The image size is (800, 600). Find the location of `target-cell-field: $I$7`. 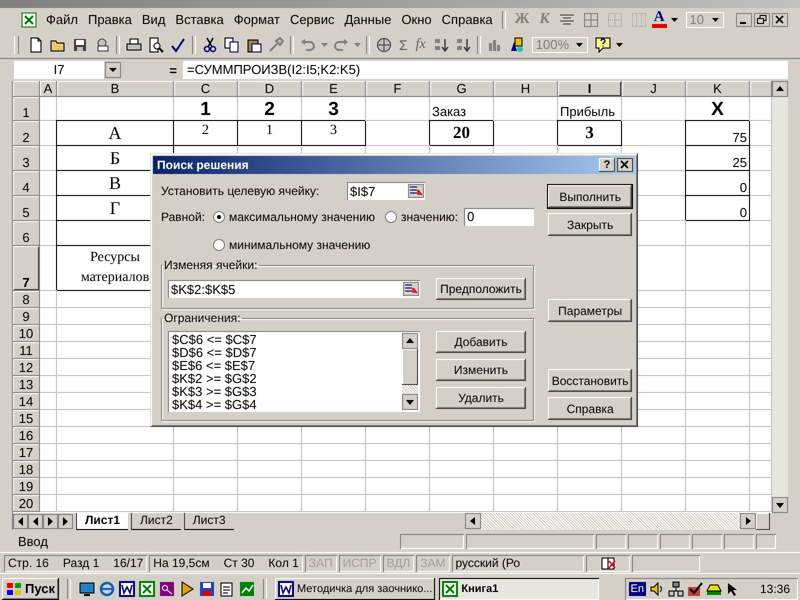

target-cell-field: $I$7 is located at coordinates (386, 191).